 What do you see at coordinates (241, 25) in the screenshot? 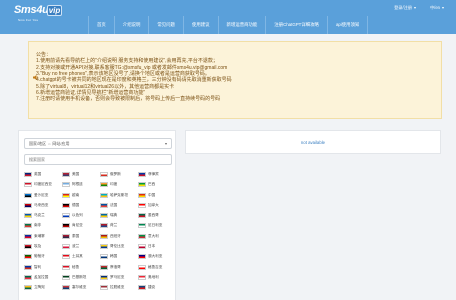
I see `nav-new-operators: 新增运营商功能` at bounding box center [241, 25].